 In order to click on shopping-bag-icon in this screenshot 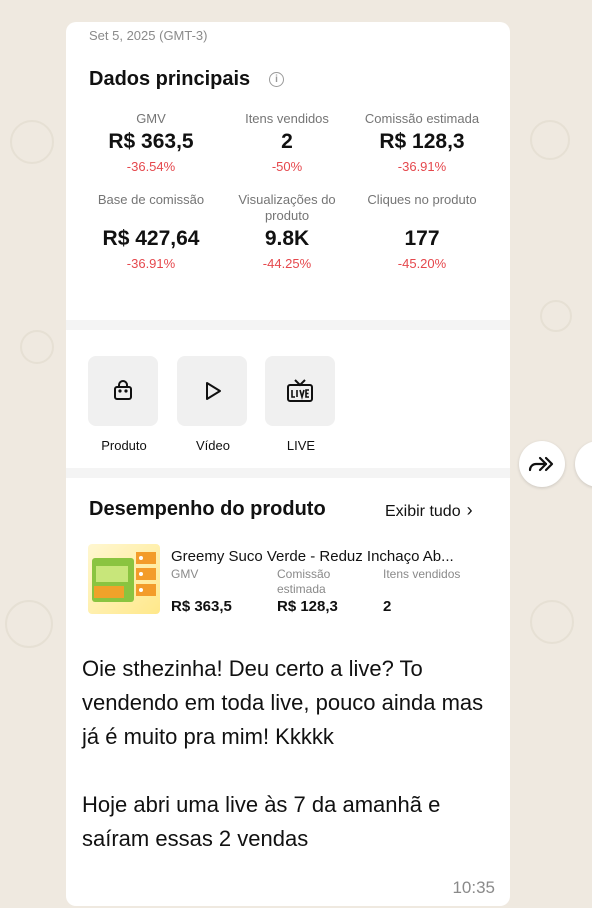, I will do `click(123, 390)`.